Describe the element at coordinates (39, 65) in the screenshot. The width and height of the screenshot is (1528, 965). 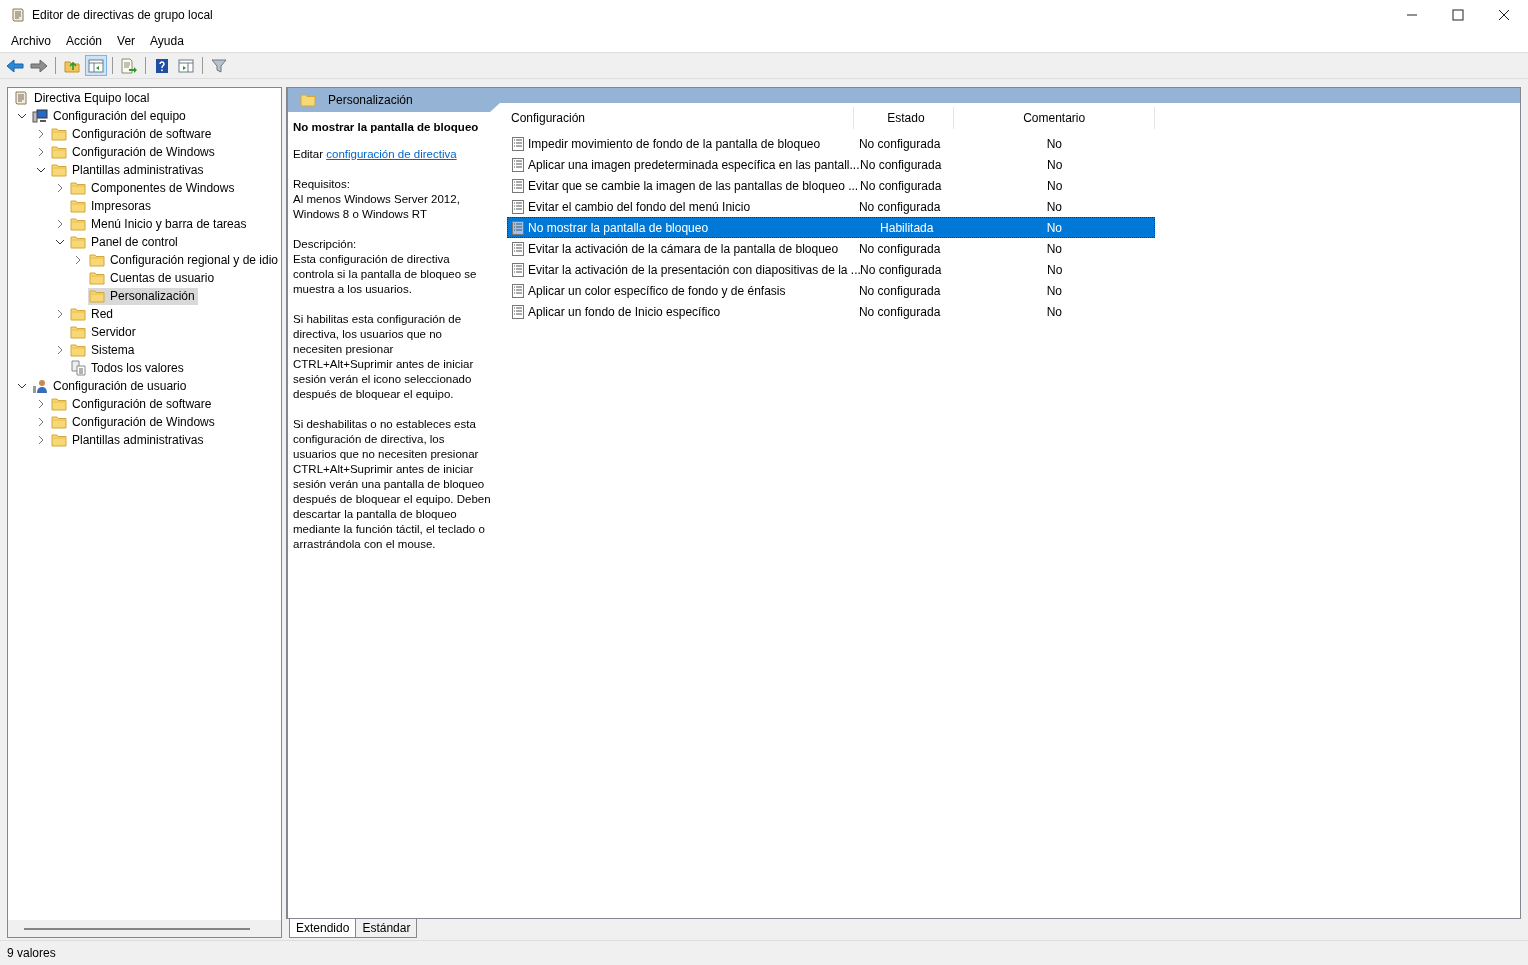
I see `forward-arrow-icon` at that location.